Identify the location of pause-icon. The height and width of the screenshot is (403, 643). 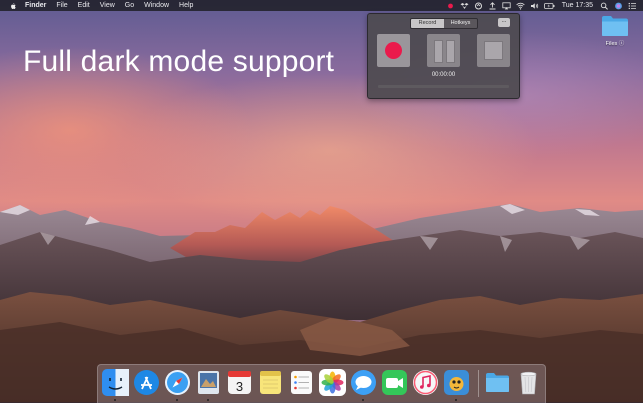
(438, 51).